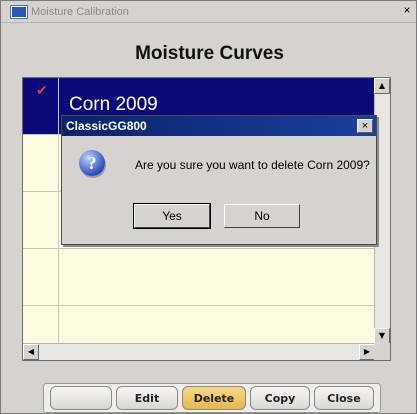 The width and height of the screenshot is (417, 414). What do you see at coordinates (365, 126) in the screenshot?
I see `dialog-close-button: ×` at bounding box center [365, 126].